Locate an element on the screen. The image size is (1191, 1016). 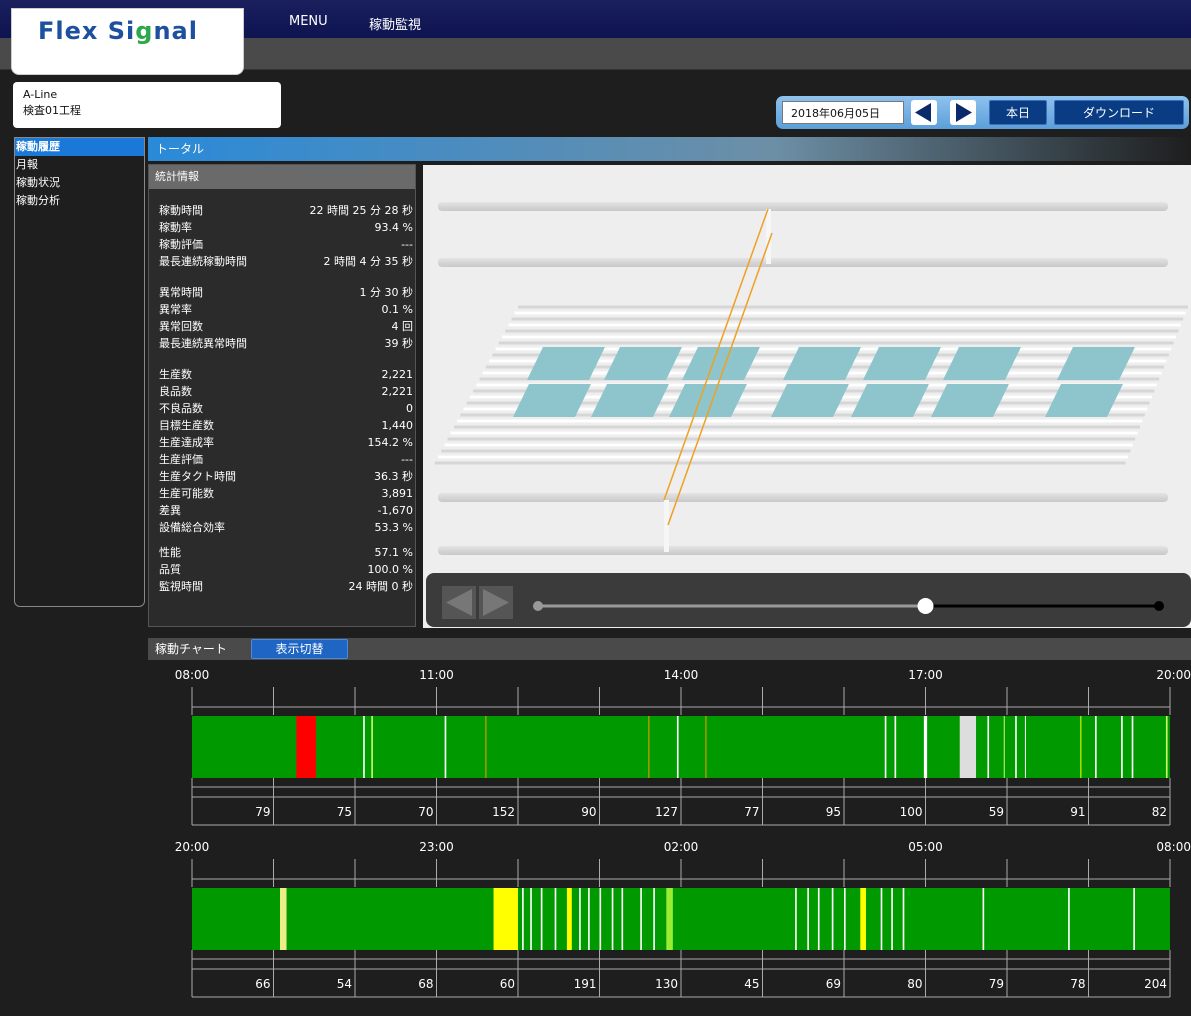
running-bar is located at coordinates (681, 919).